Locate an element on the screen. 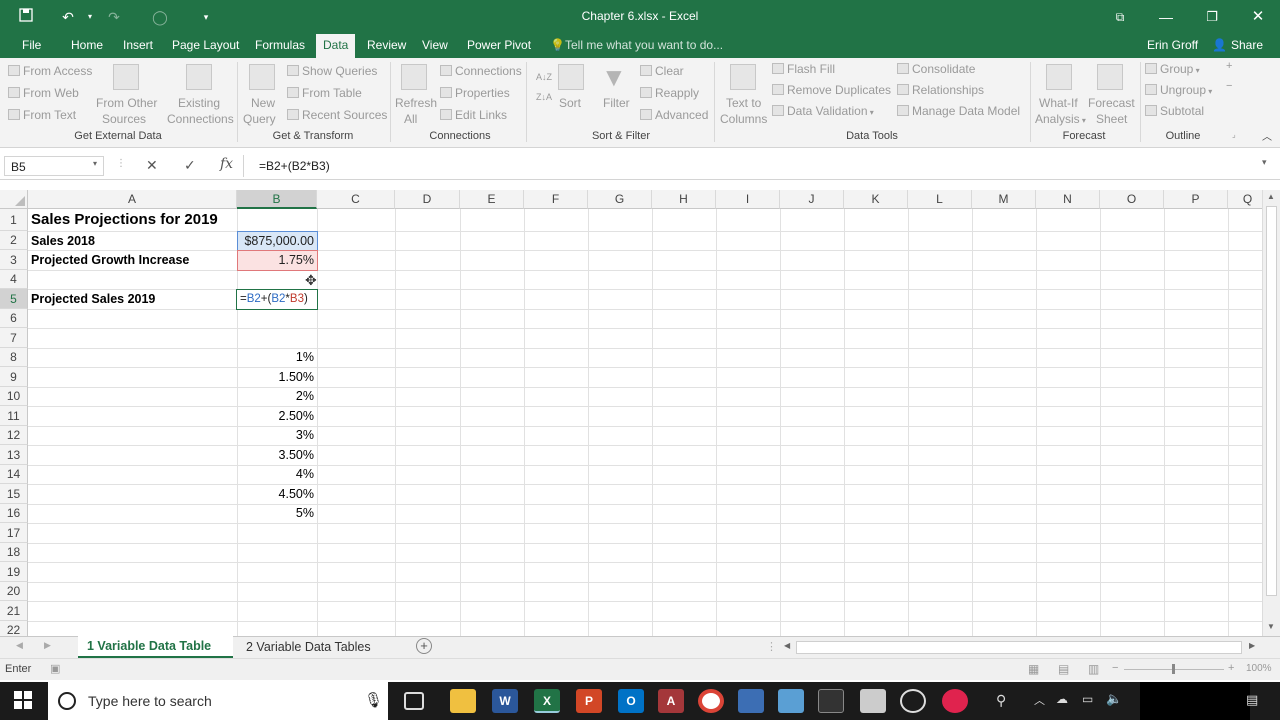  vertical-scrollbar: ▲ ▼ is located at coordinates (1271, 413).